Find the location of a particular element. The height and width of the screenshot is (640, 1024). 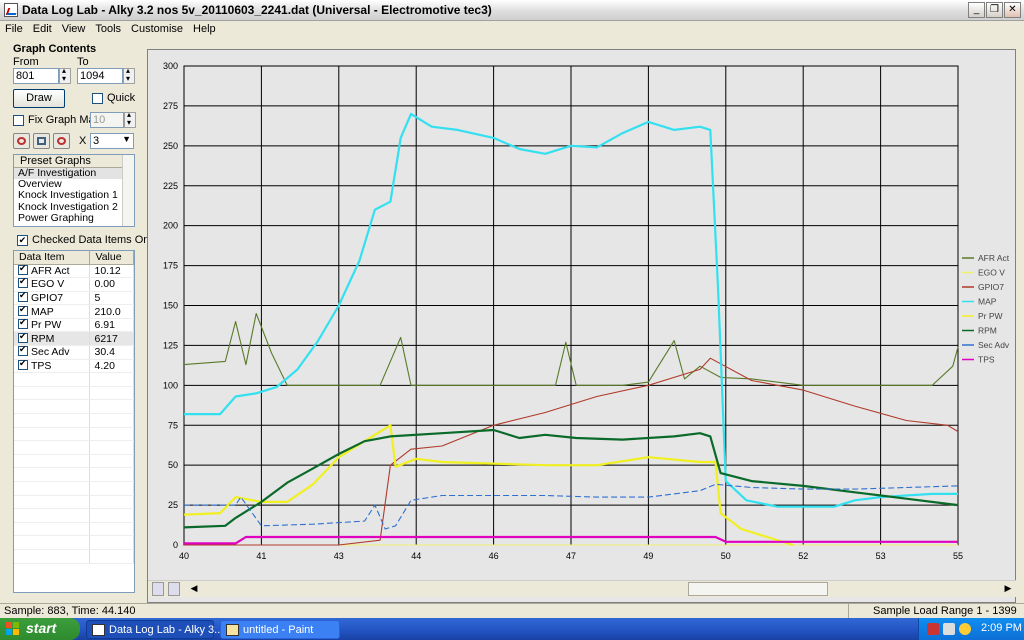

scroll-left-icon: ◀ is located at coordinates (194, 589).